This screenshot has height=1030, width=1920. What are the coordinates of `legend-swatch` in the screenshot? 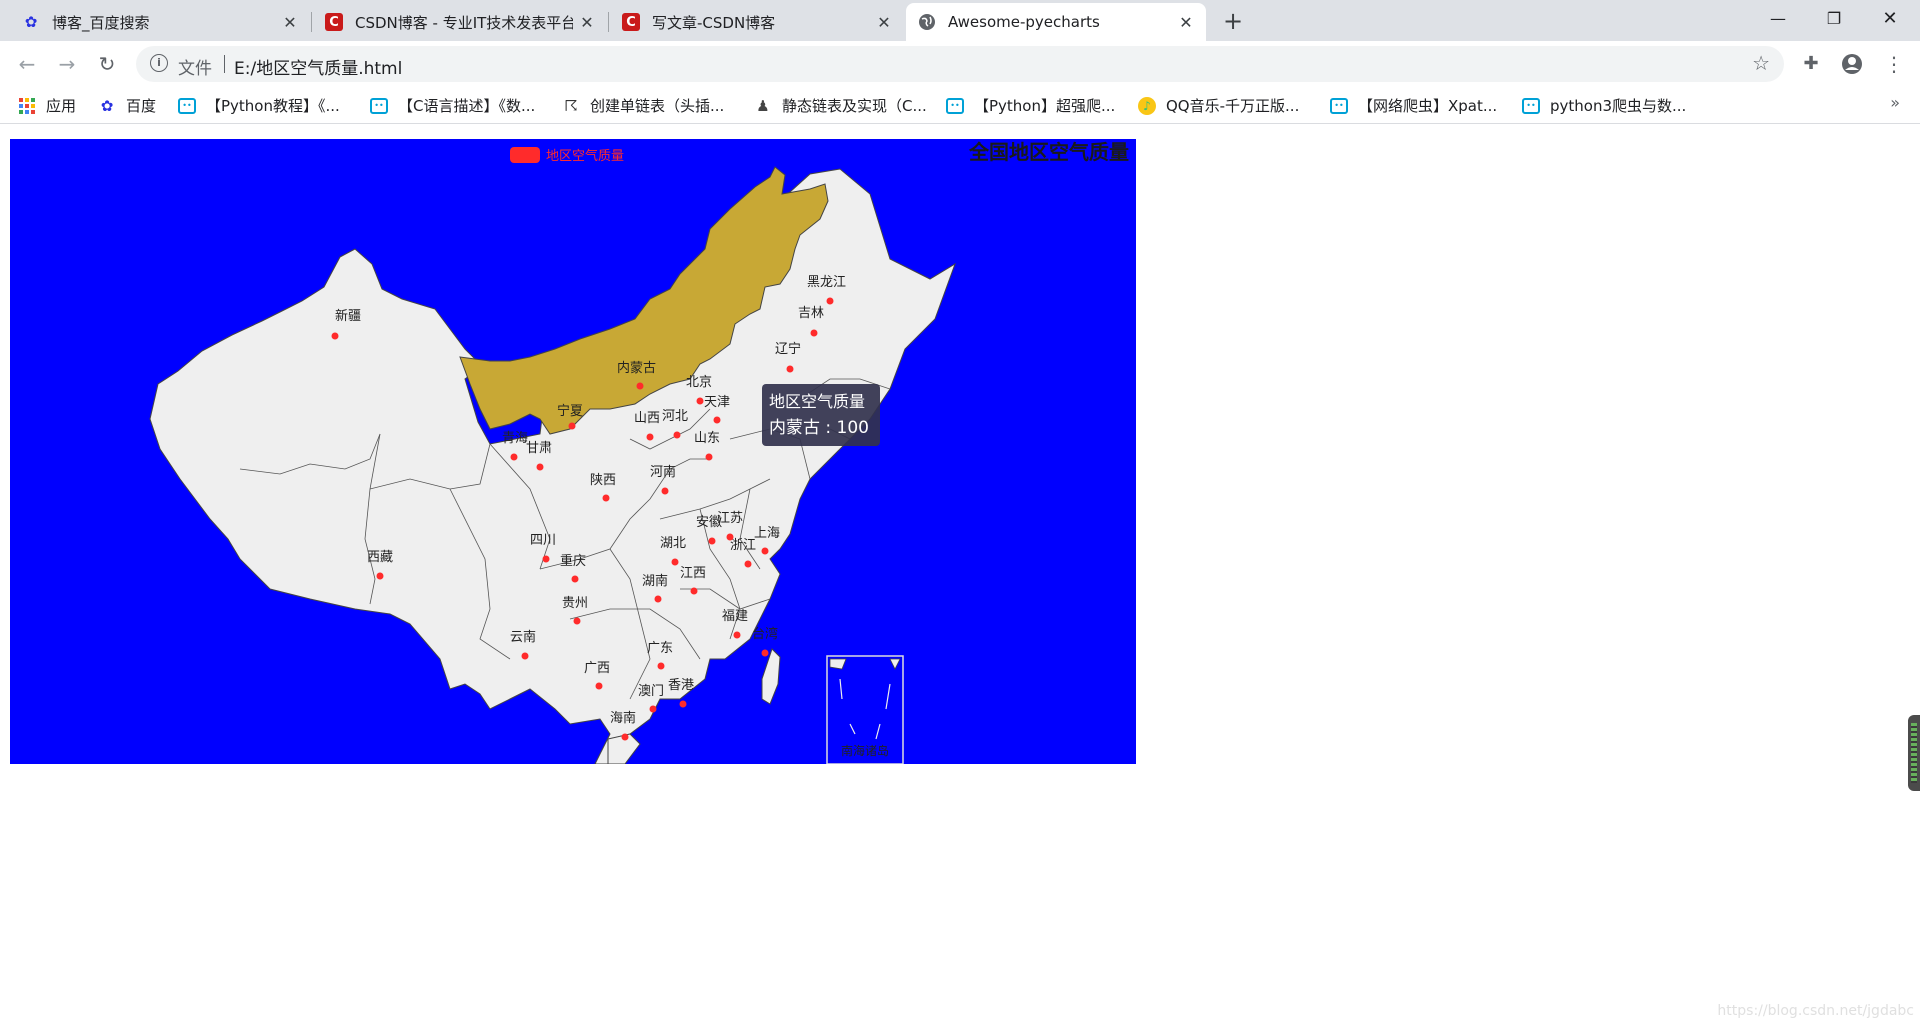 It's located at (525, 155).